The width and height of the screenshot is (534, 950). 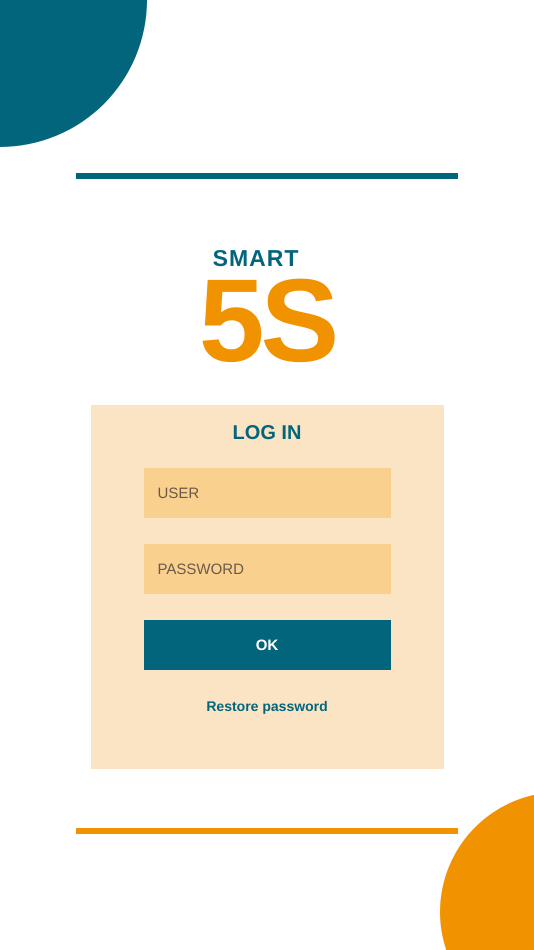 What do you see at coordinates (267, 645) in the screenshot?
I see `ok-button: OK` at bounding box center [267, 645].